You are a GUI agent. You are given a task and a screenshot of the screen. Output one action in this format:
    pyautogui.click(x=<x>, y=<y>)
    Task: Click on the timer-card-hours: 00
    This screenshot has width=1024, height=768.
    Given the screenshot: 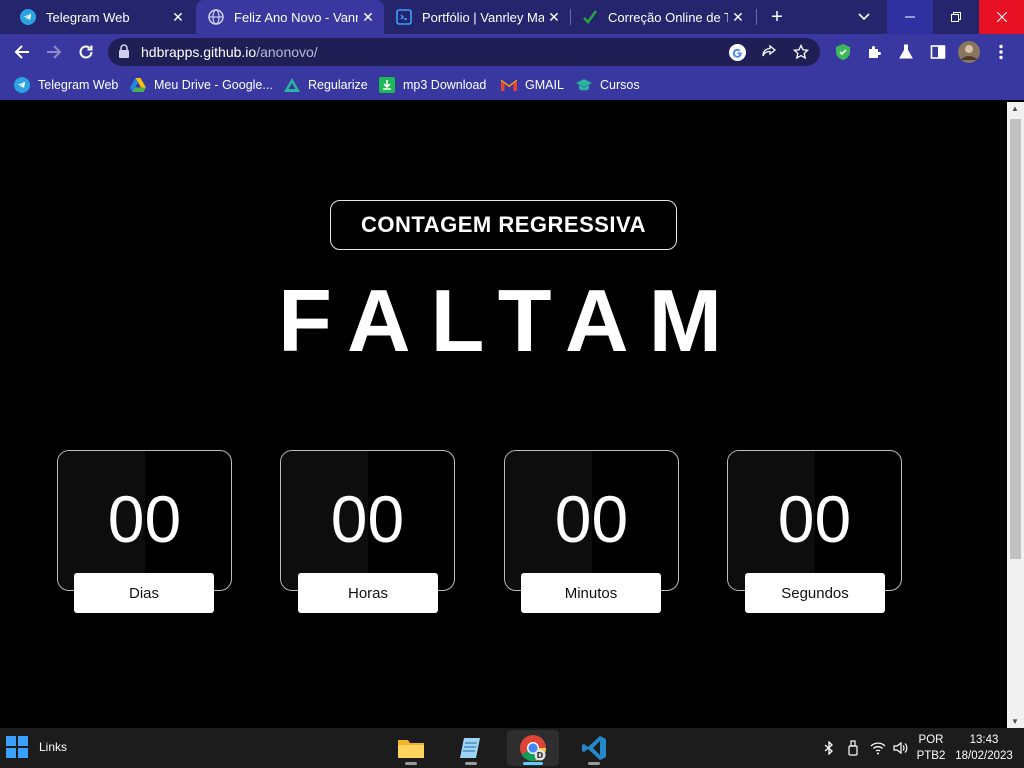 What is the action you would take?
    pyautogui.click(x=367, y=520)
    